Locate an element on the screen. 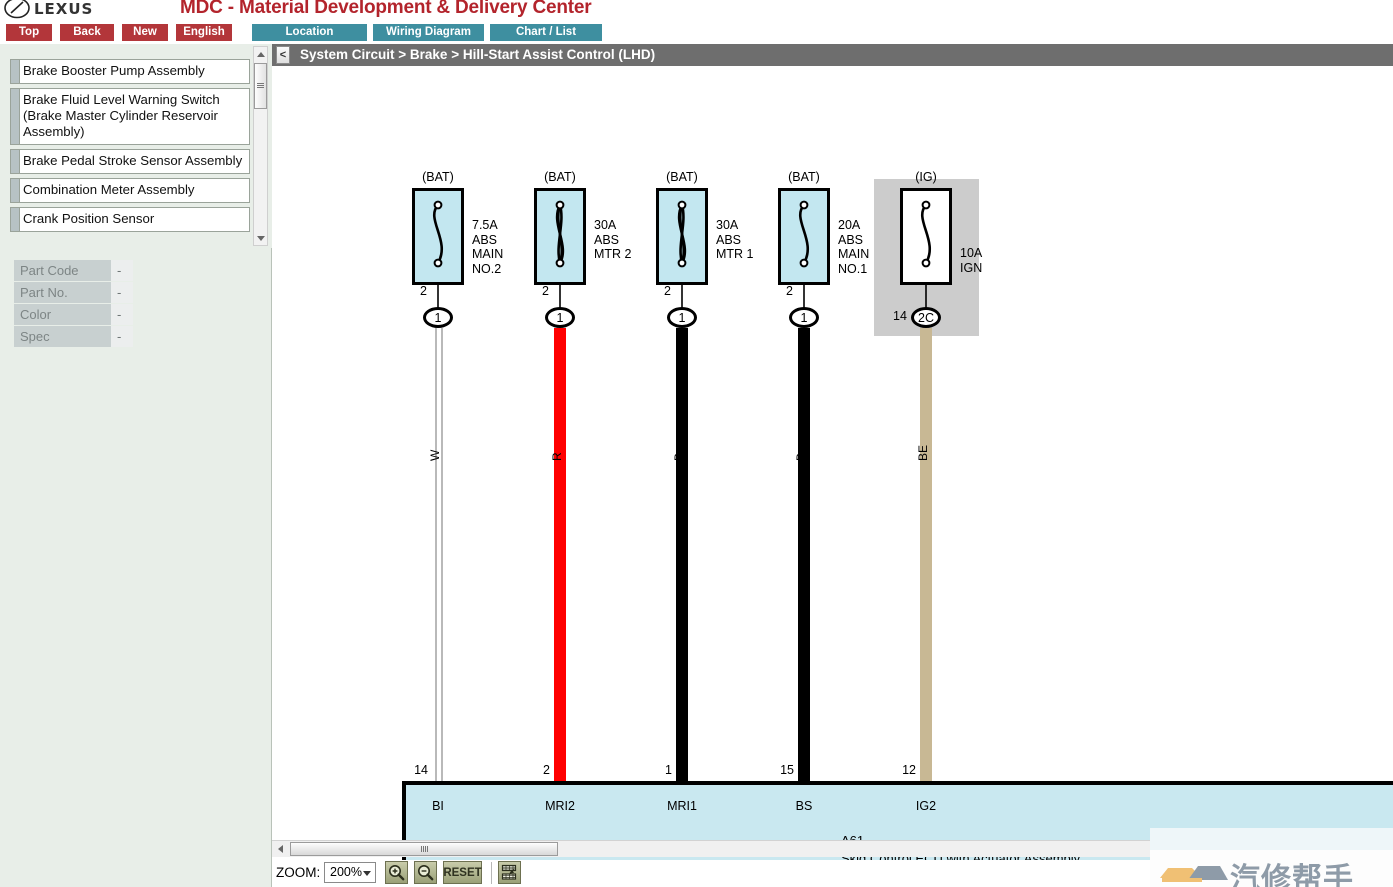 The height and width of the screenshot is (887, 1393). ecu-terminal-3: BS is located at coordinates (804, 806).